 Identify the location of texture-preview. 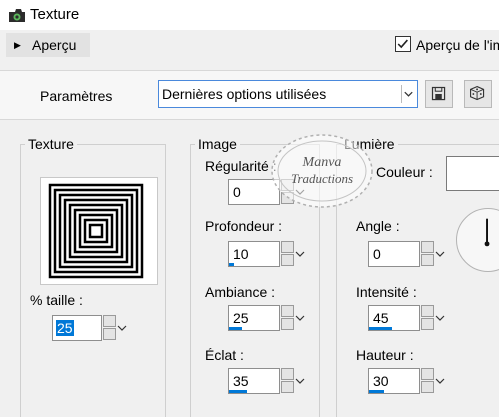
(99, 231).